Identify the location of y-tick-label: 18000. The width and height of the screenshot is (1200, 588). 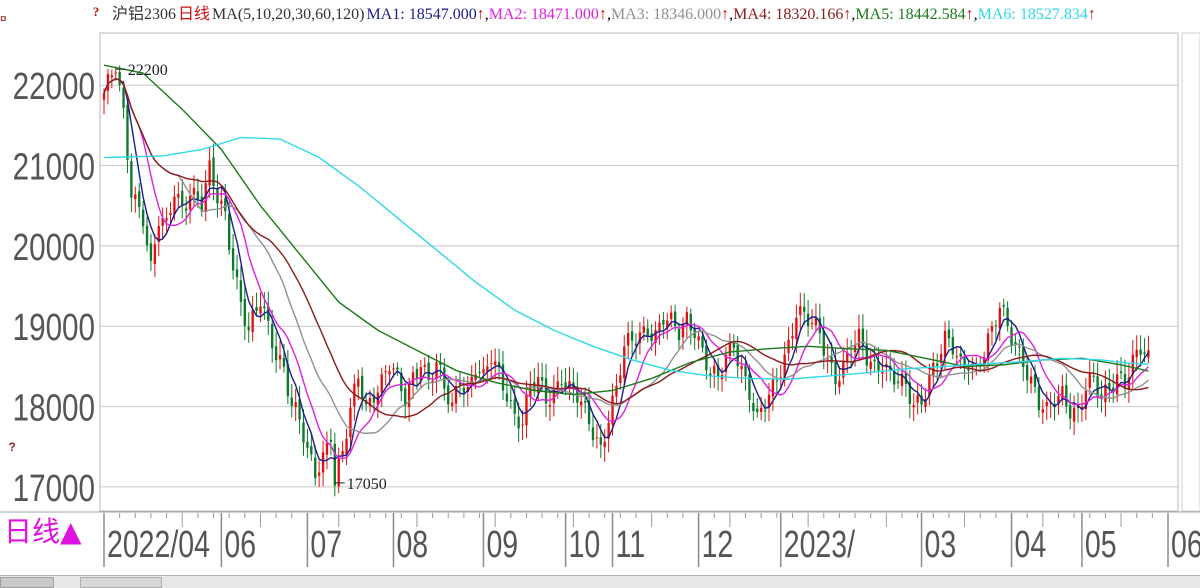
(54, 408).